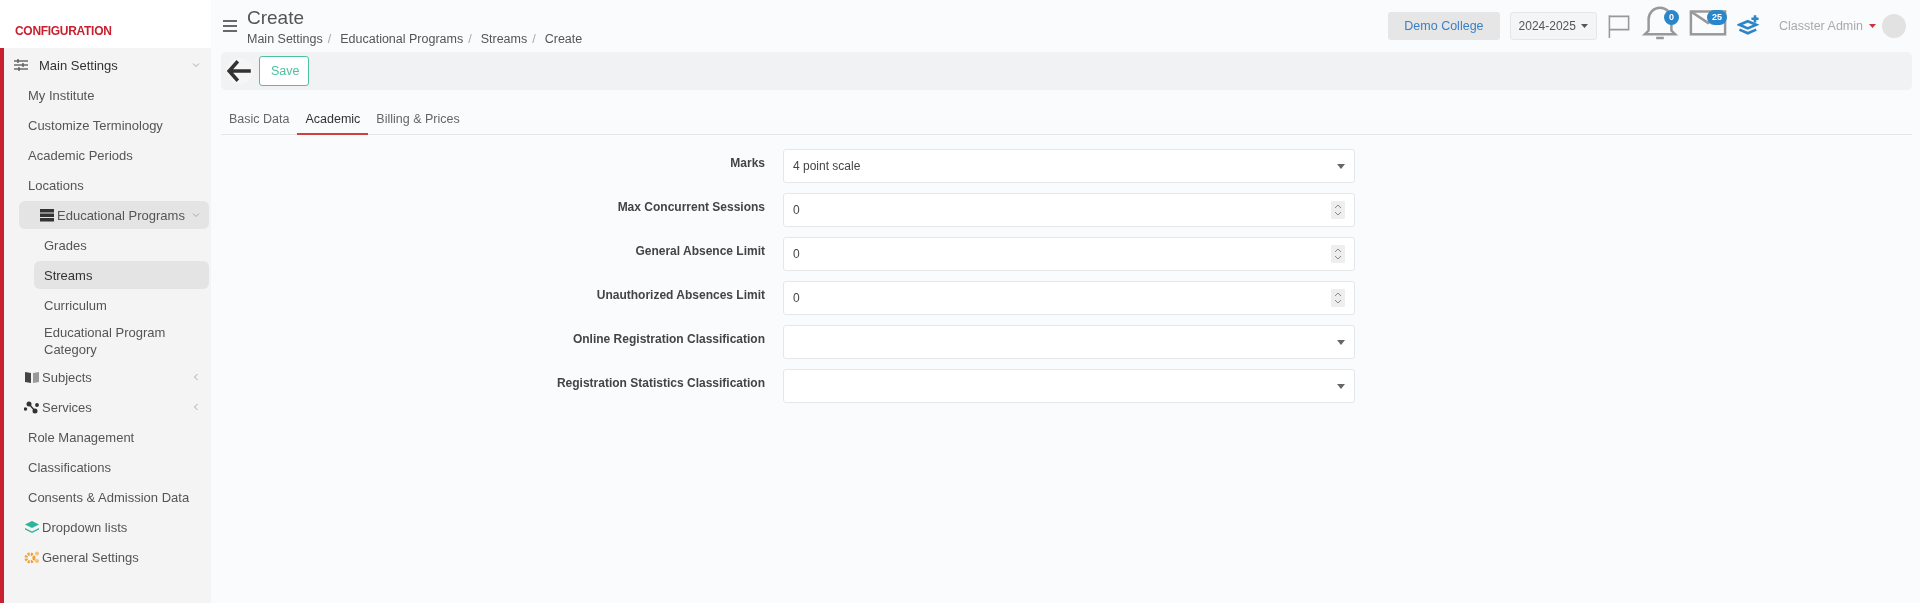  I want to click on gears-icon, so click(32, 557).